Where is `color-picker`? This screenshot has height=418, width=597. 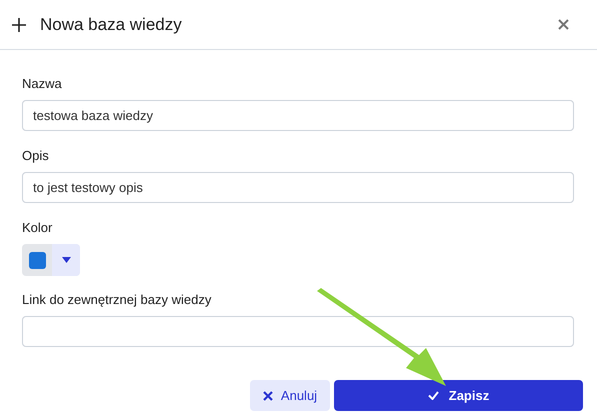
color-picker is located at coordinates (51, 260).